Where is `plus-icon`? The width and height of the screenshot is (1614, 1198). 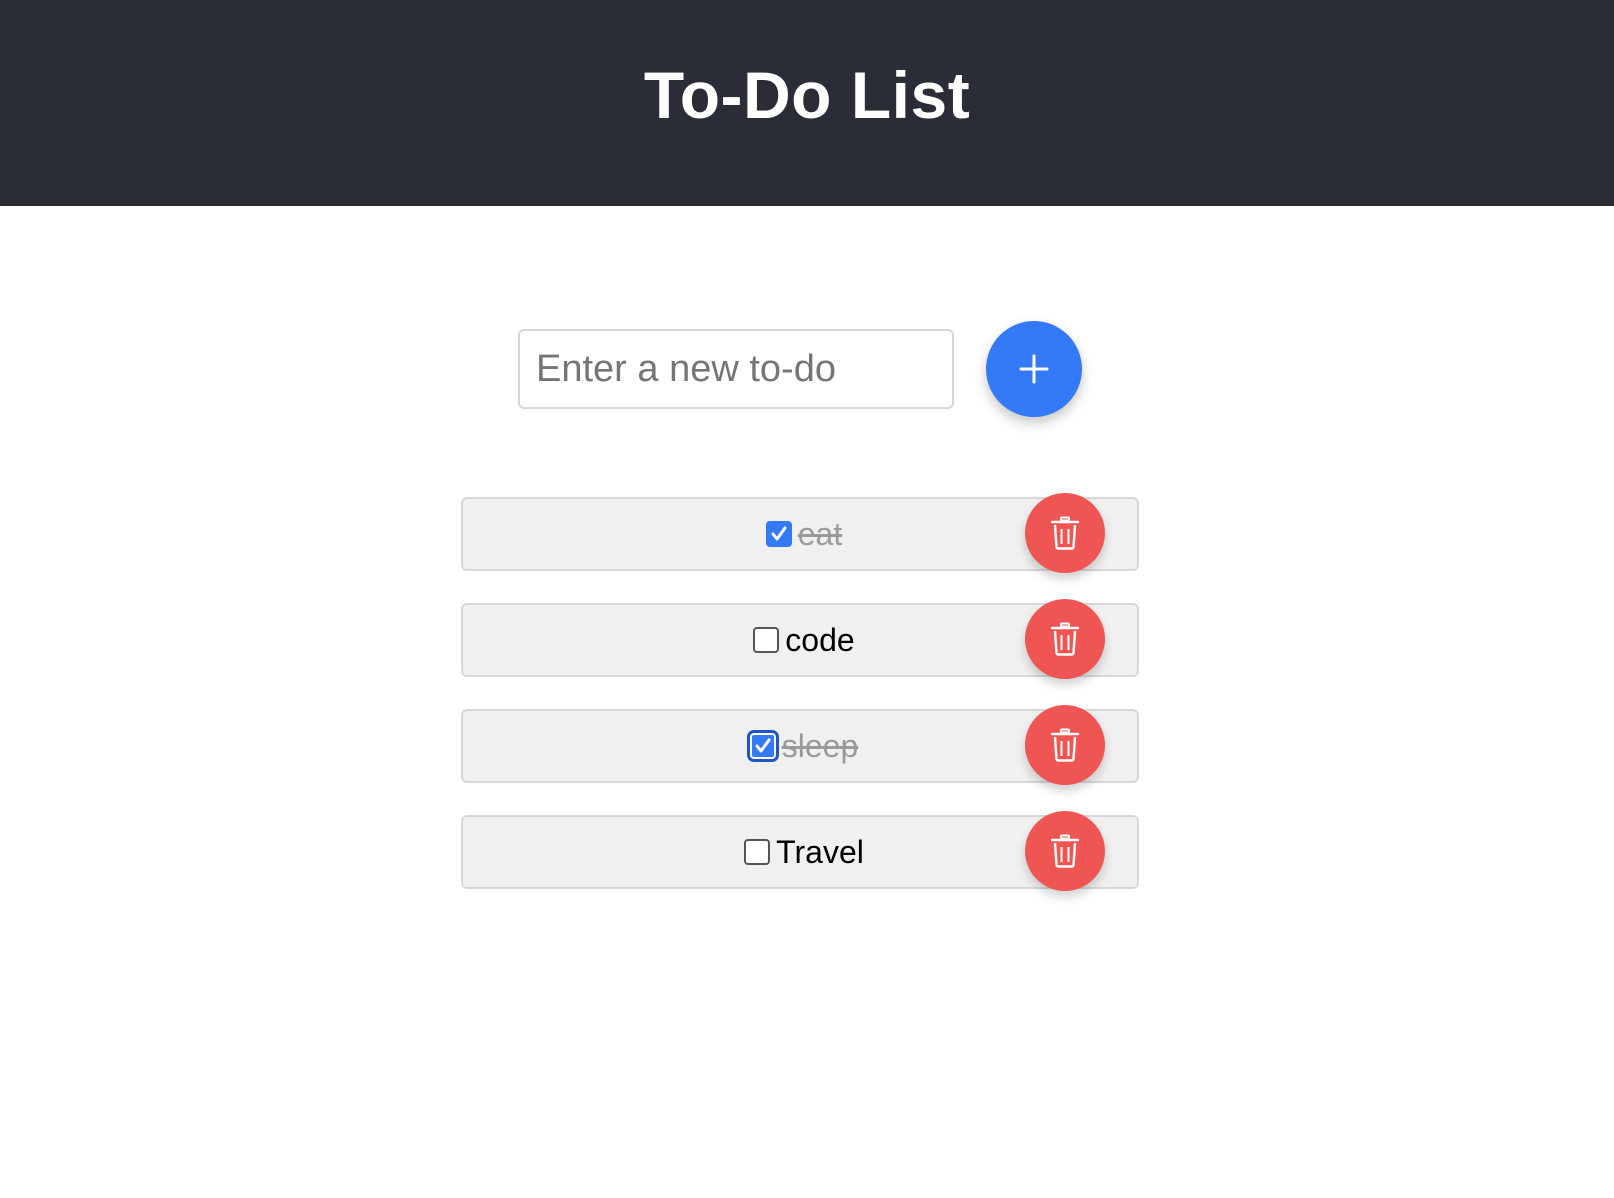
plus-icon is located at coordinates (1034, 369).